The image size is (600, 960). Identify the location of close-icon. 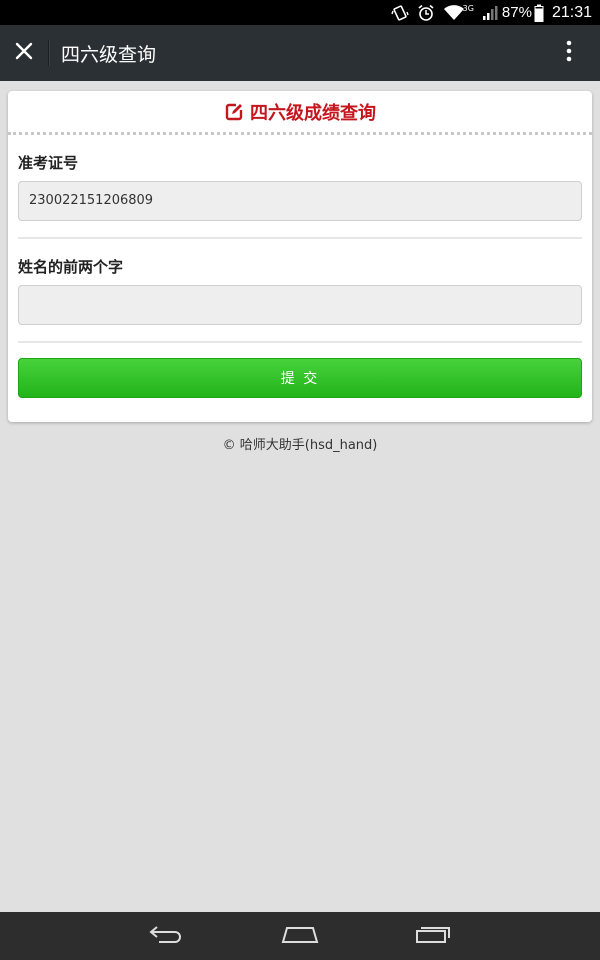
(24, 53).